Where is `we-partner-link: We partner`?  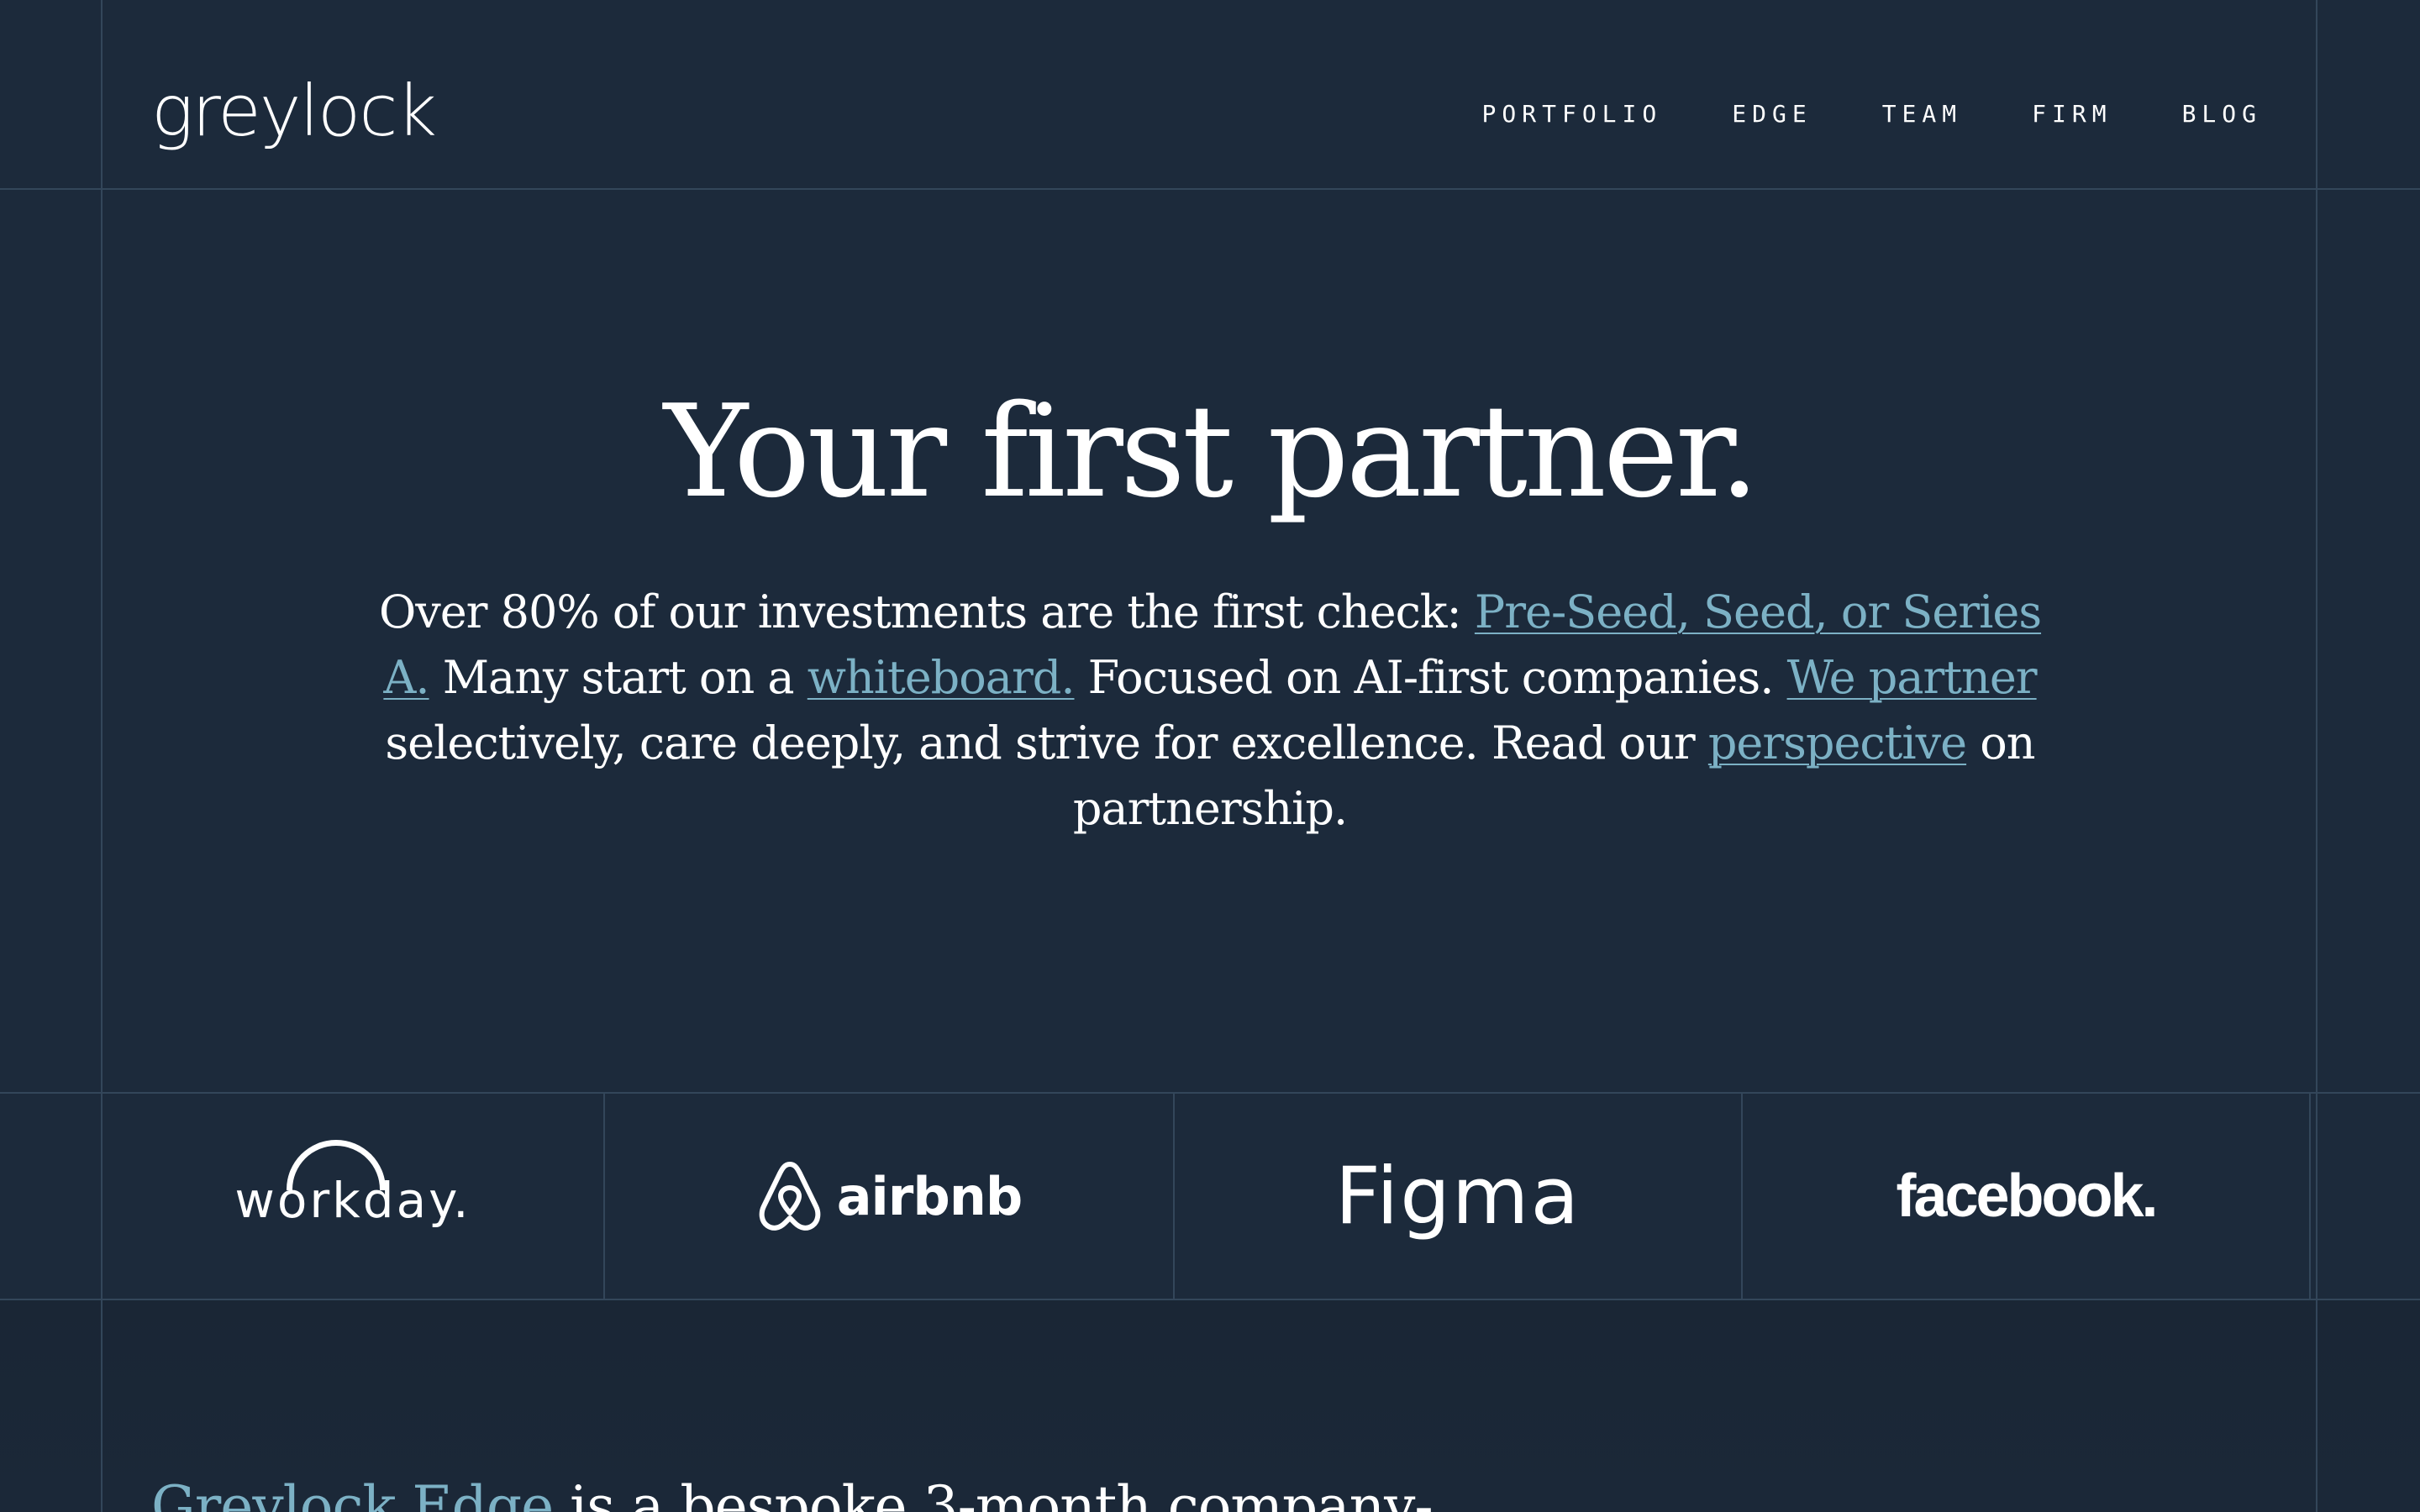 we-partner-link: We partner is located at coordinates (1913, 677).